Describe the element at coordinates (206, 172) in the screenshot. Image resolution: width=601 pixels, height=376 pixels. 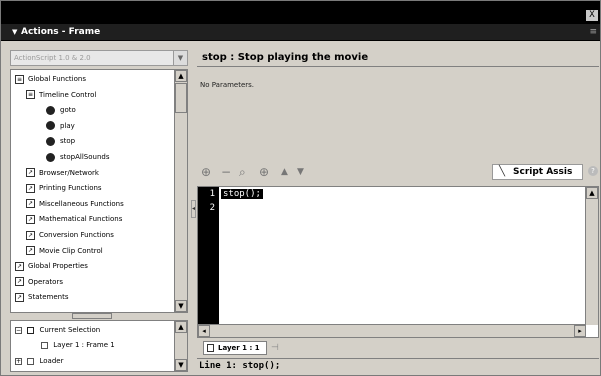
I see `add-icon: ⊕` at that location.